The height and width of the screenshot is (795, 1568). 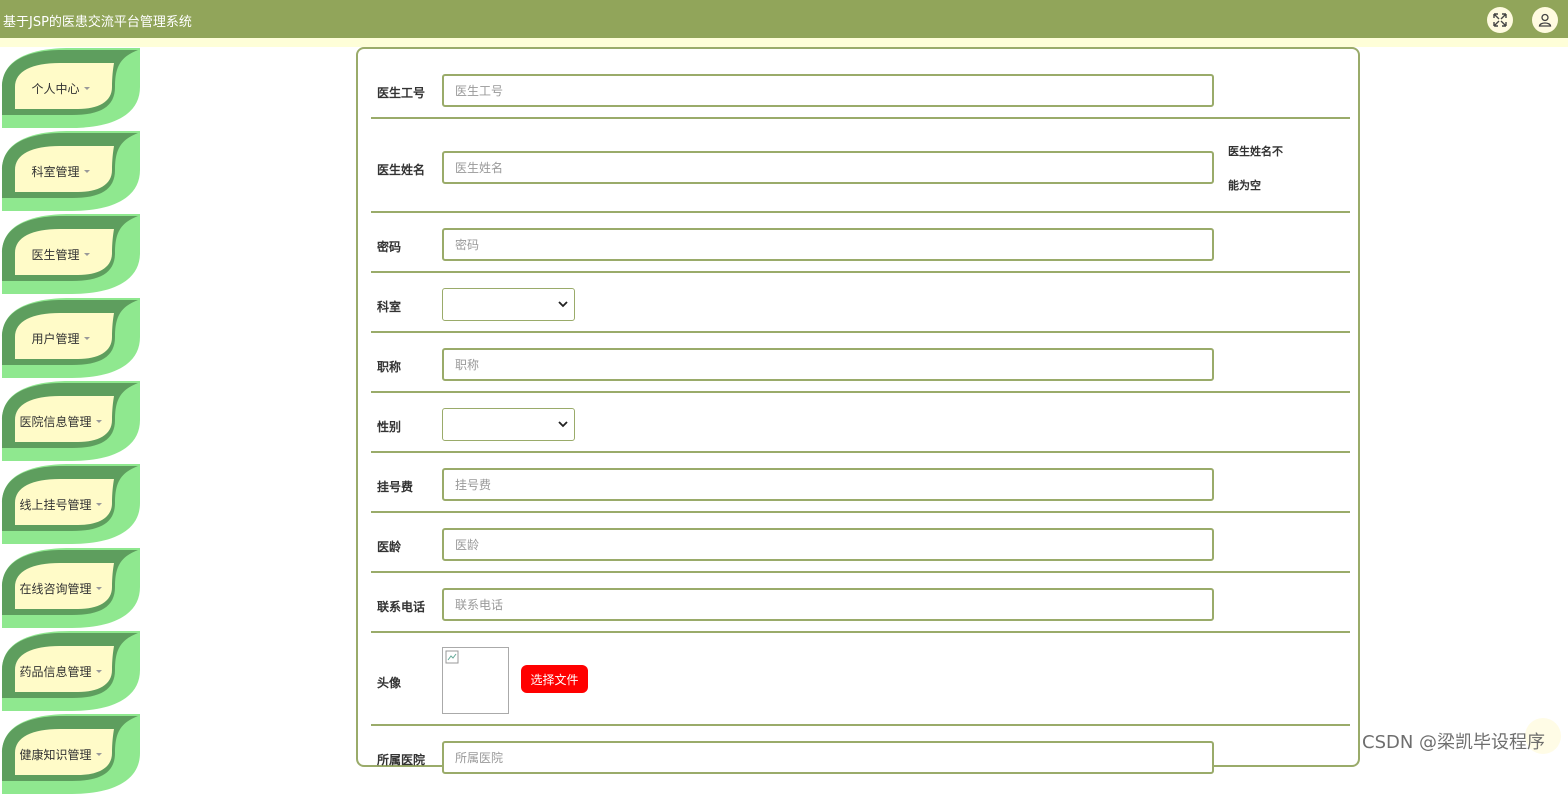 I want to click on top-header: 基于JSP的医患交流平台管理系统, so click(x=784, y=19).